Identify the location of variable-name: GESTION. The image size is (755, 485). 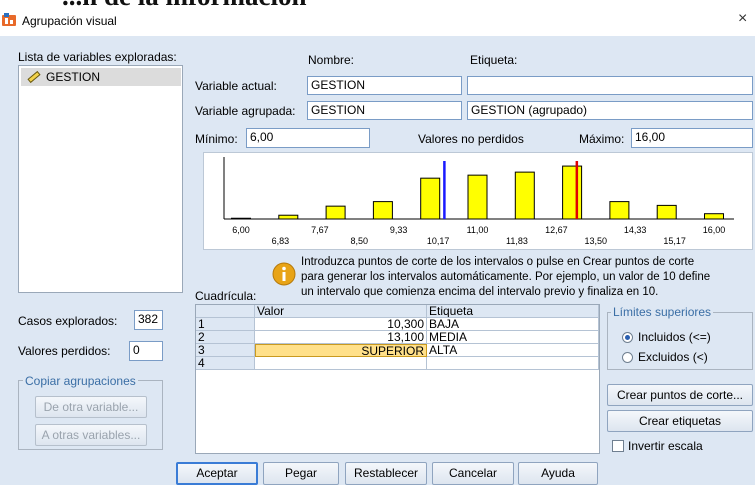
(73, 77).